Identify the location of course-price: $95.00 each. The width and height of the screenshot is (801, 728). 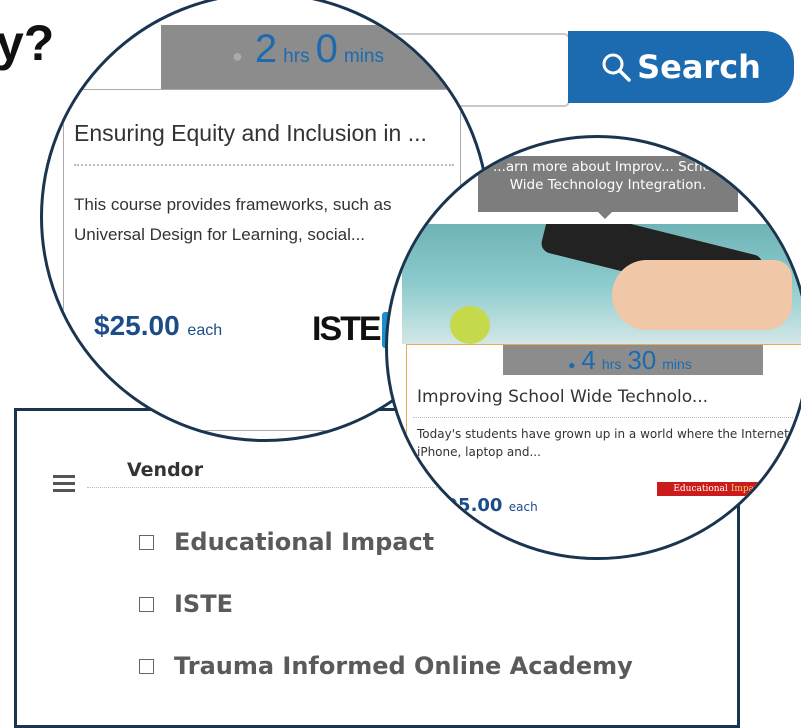
(485, 505).